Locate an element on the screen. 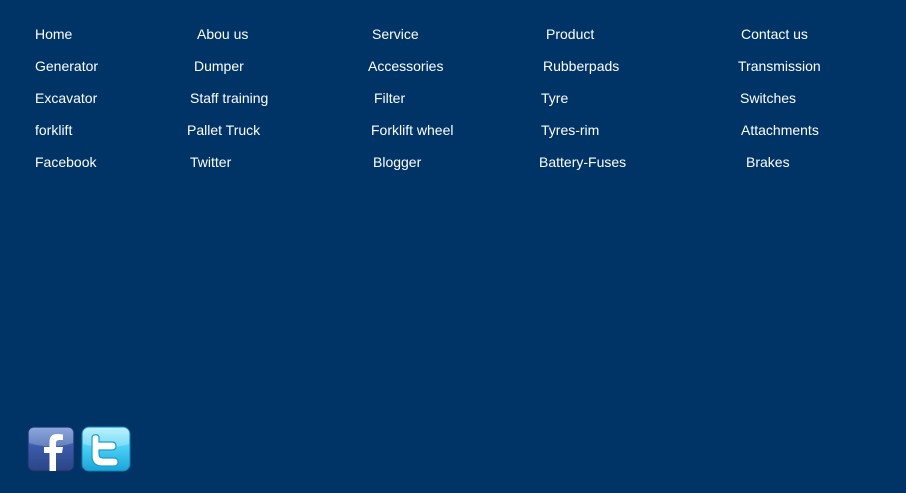  link-service: Service is located at coordinates (395, 34).